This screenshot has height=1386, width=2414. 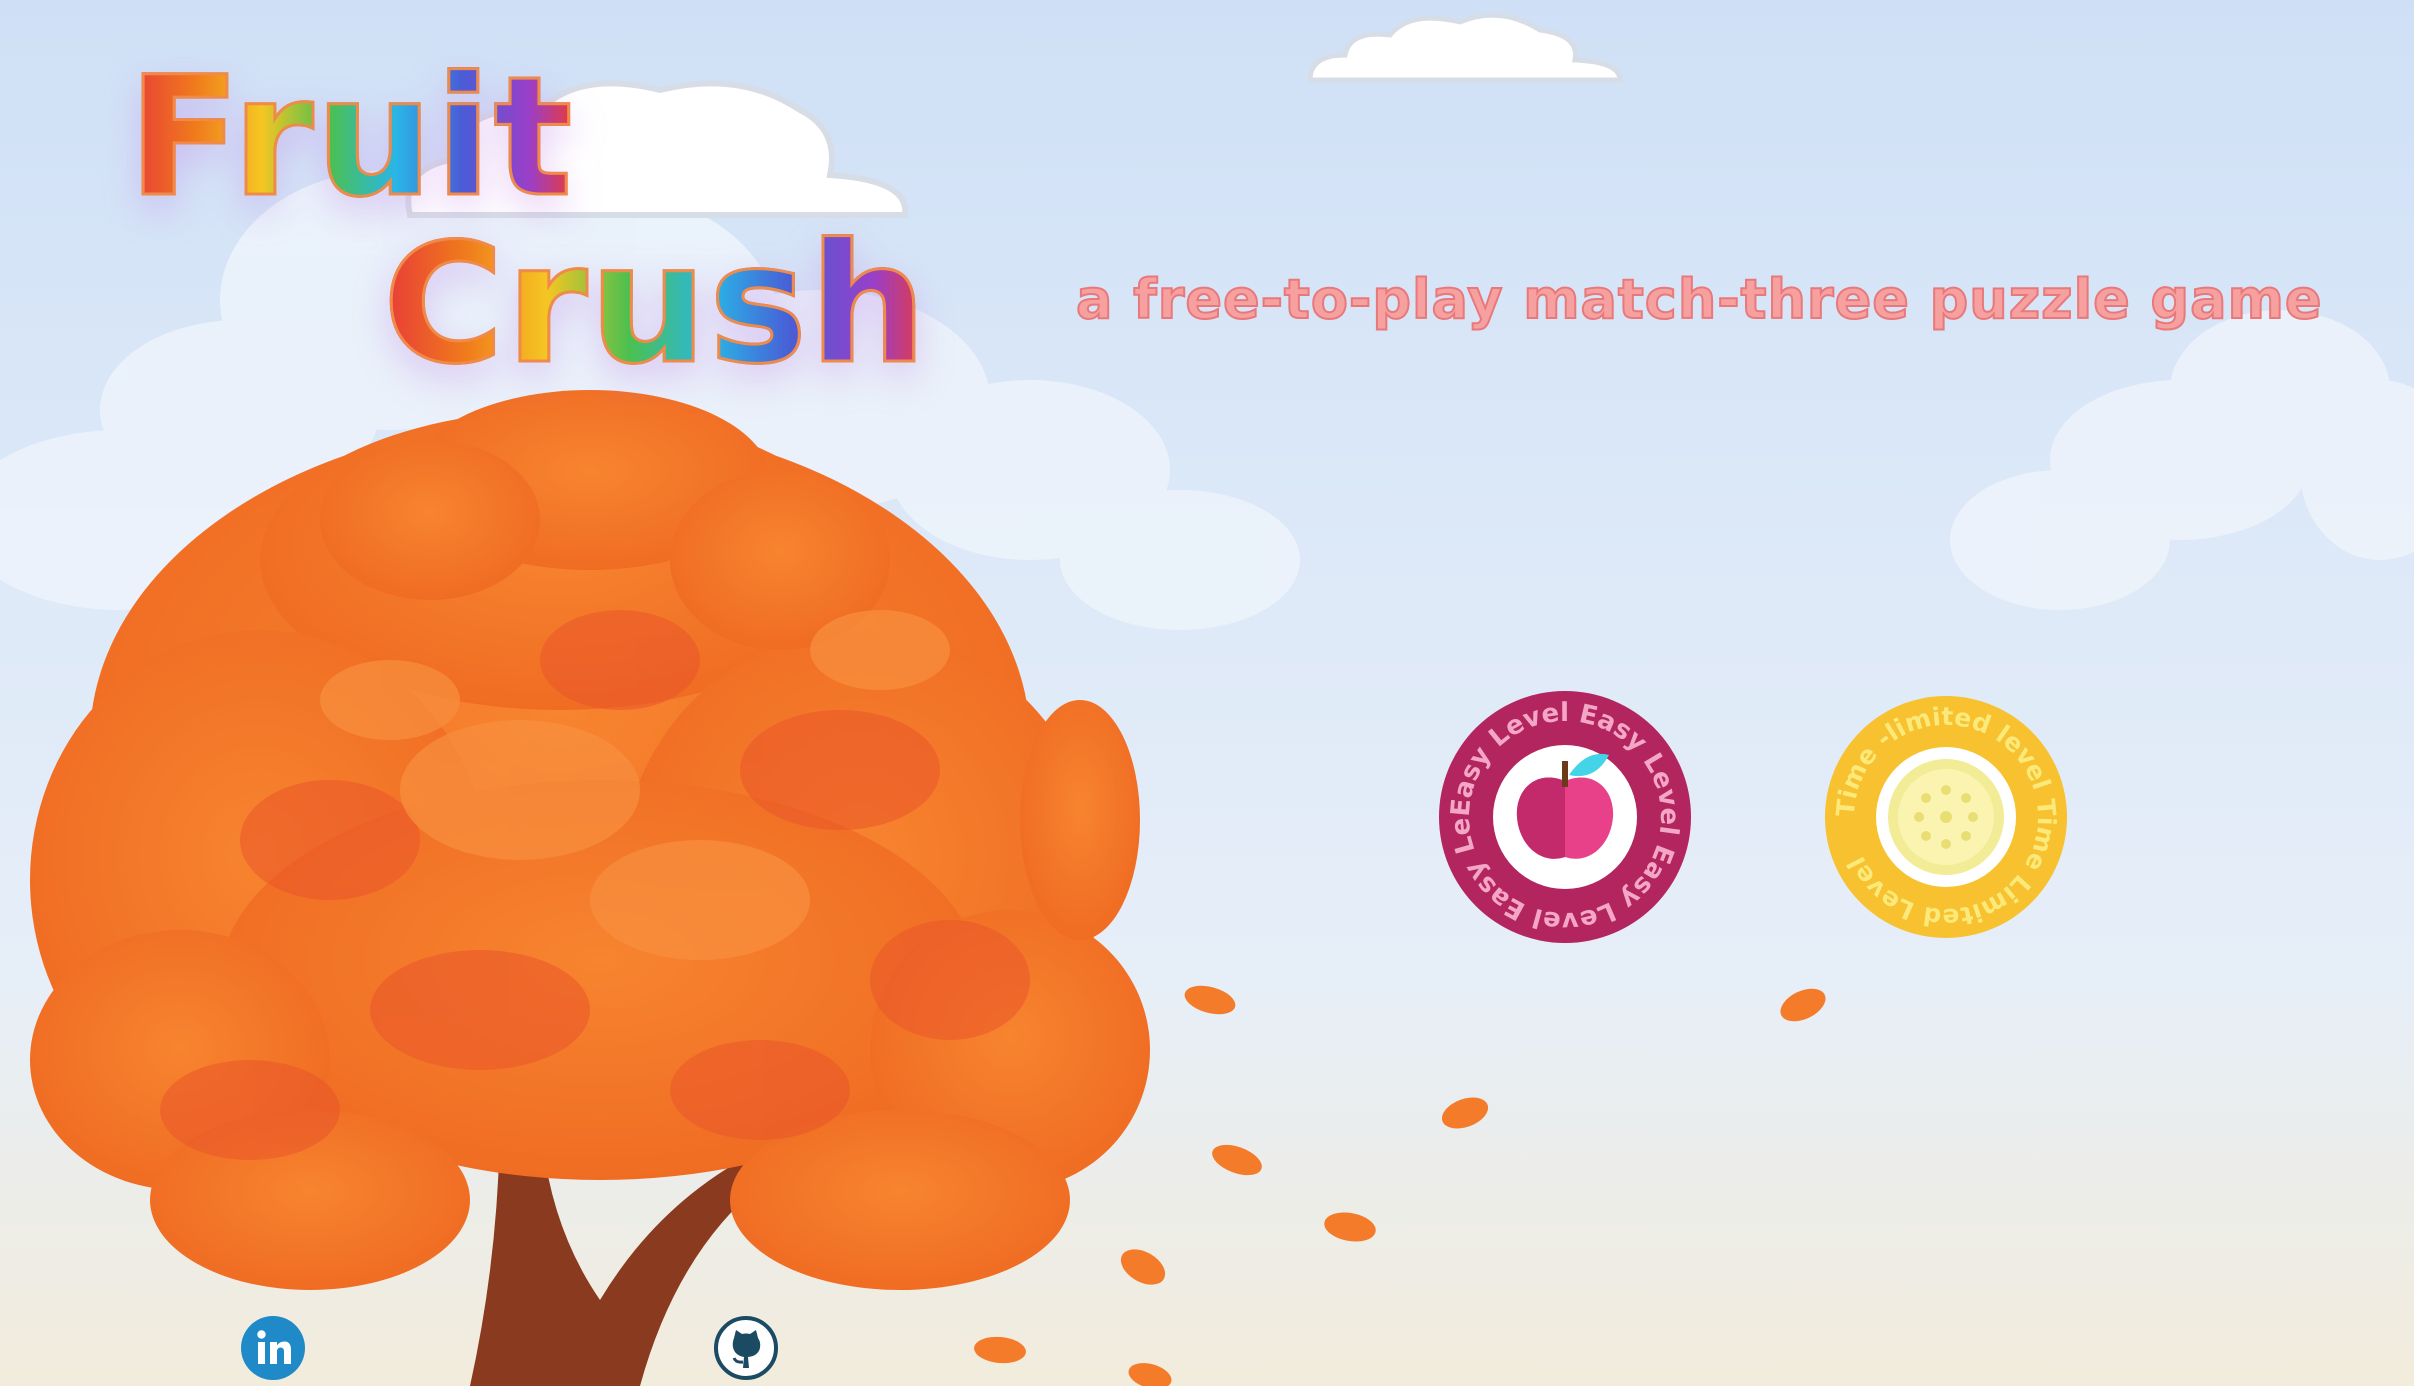 I want to click on cloud-top-center, so click(x=1465, y=47).